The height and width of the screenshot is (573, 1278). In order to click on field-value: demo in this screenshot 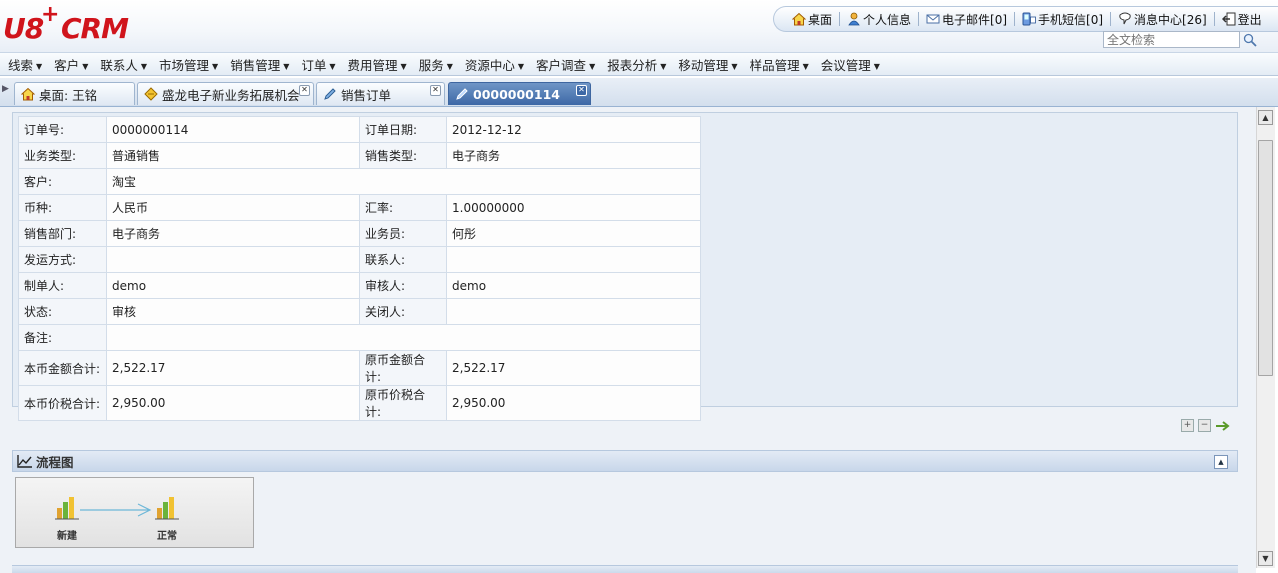, I will do `click(573, 285)`.